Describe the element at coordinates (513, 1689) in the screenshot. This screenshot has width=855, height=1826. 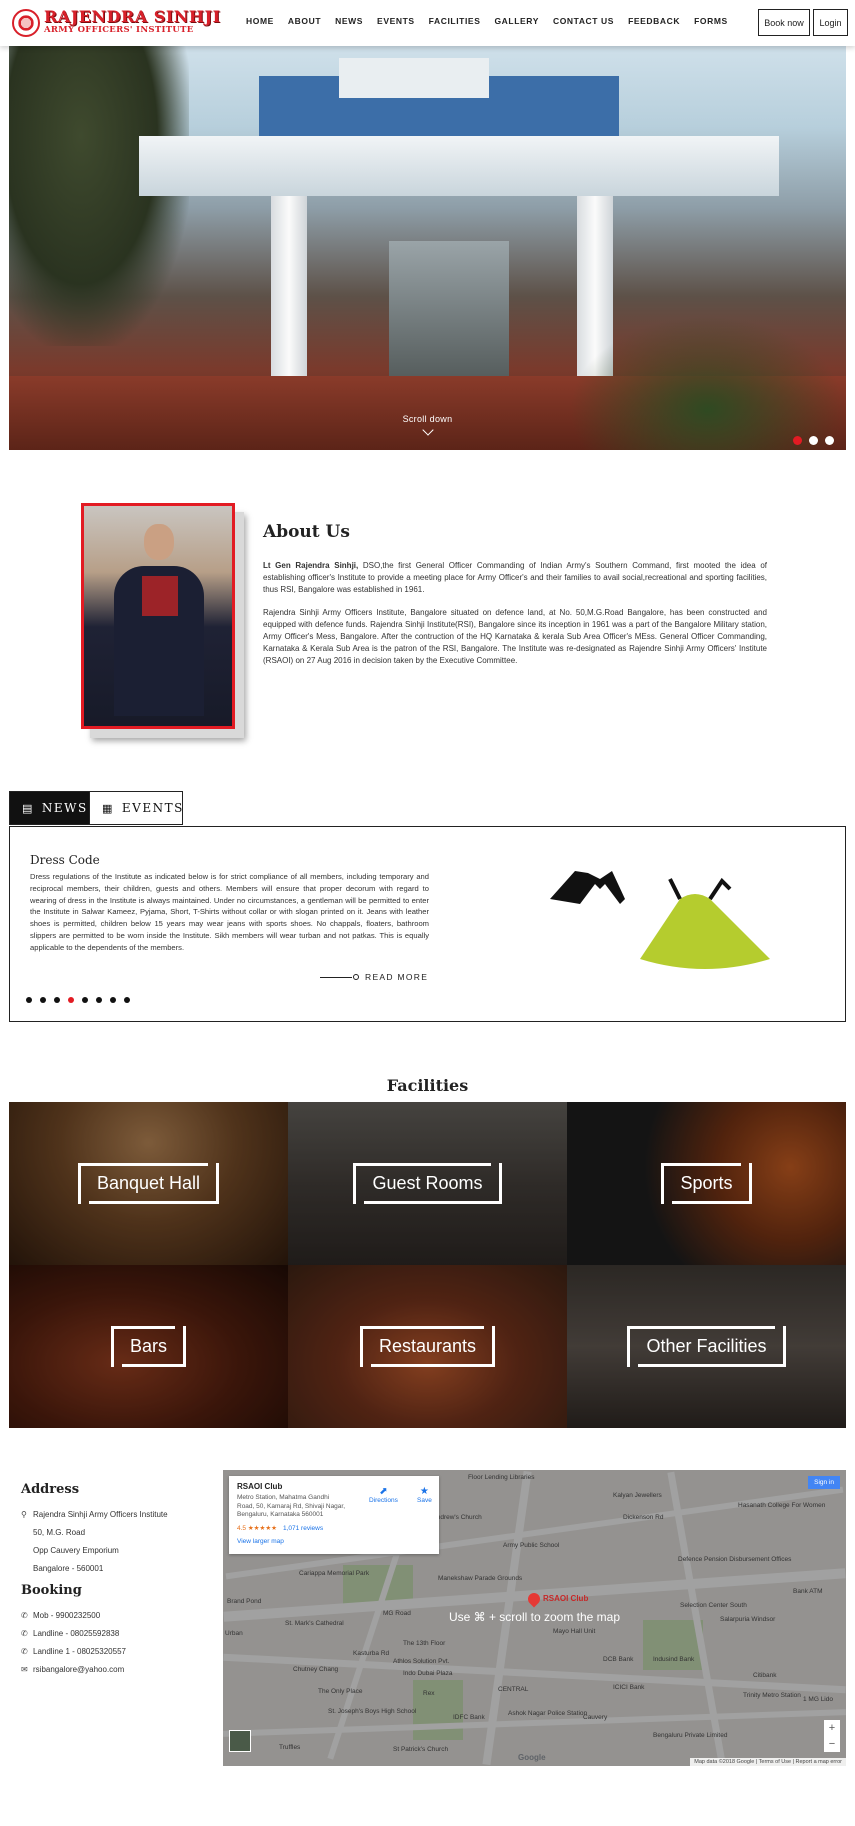
I see `map-label: CENTRAL` at that location.